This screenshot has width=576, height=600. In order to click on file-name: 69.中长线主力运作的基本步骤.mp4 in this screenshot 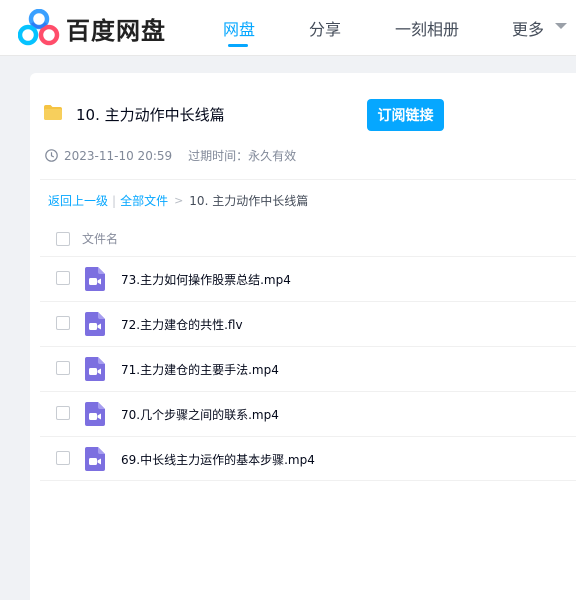, I will do `click(218, 459)`.